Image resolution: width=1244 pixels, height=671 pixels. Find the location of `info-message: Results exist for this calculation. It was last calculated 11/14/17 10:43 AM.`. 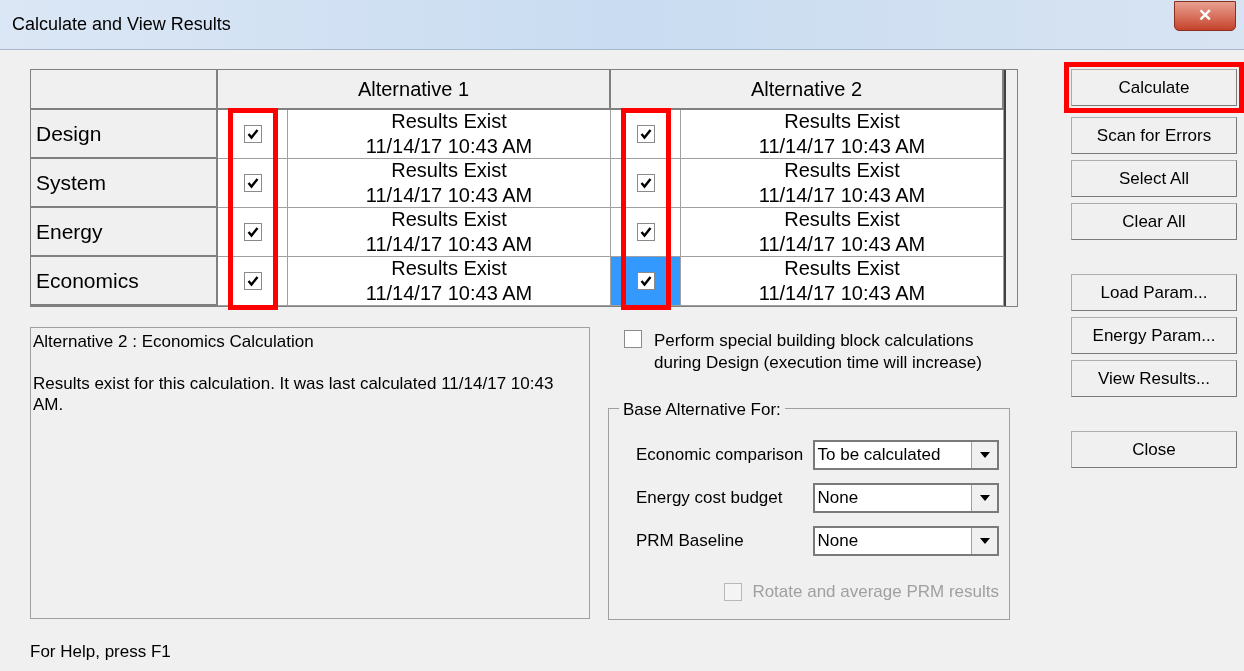

info-message: Results exist for this calculation. It was last calculated 11/14/17 10:43 AM. is located at coordinates (294, 394).